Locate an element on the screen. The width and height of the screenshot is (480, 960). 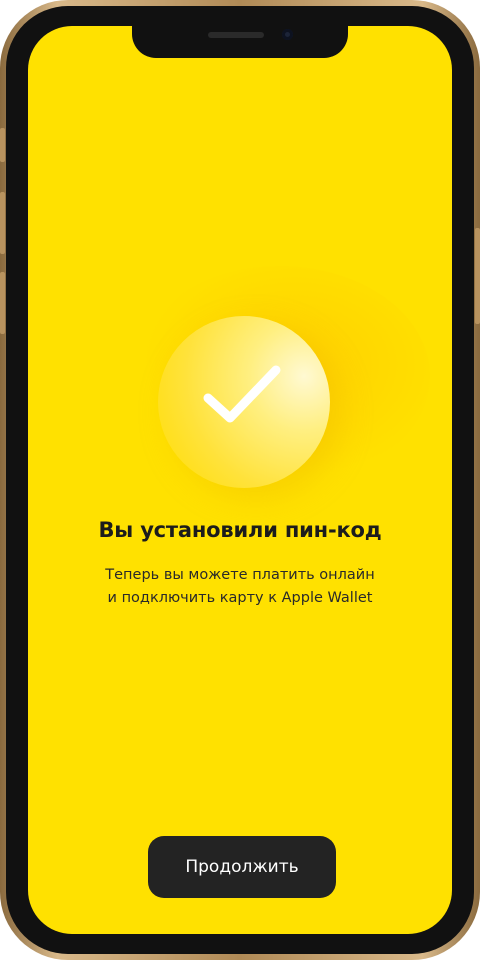
subtitle-line-1: Теперь вы можете платить онлайн is located at coordinates (240, 575).